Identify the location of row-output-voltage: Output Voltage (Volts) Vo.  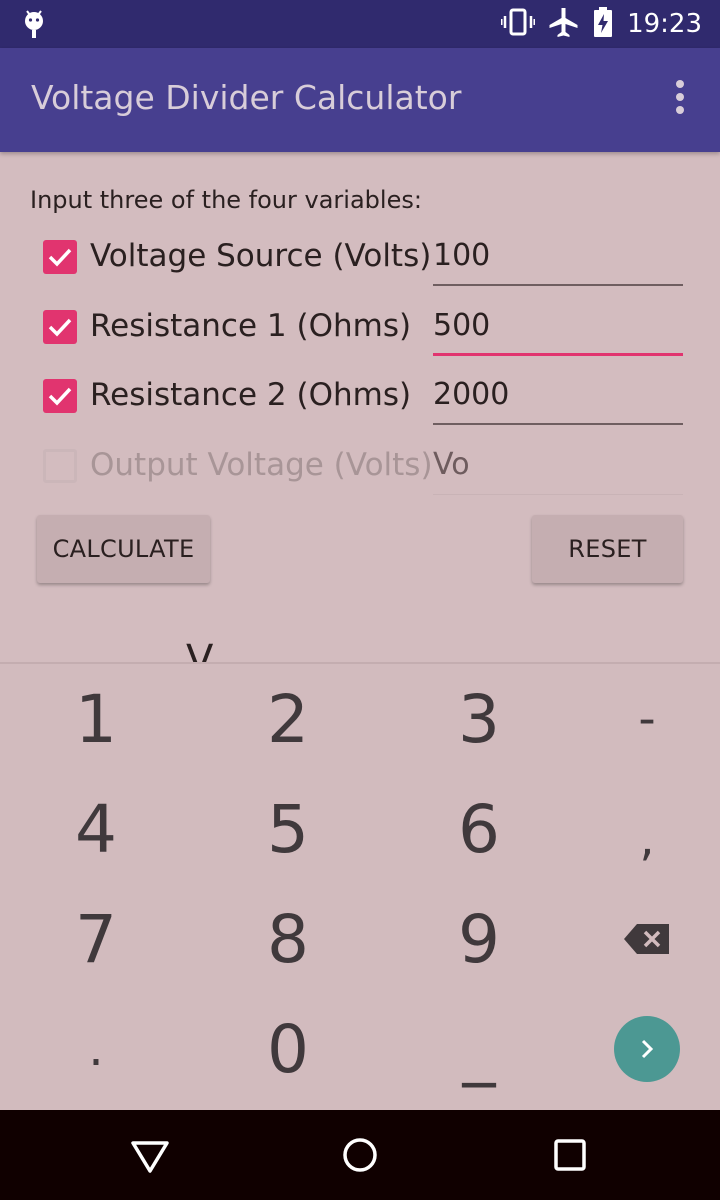
(360, 467).